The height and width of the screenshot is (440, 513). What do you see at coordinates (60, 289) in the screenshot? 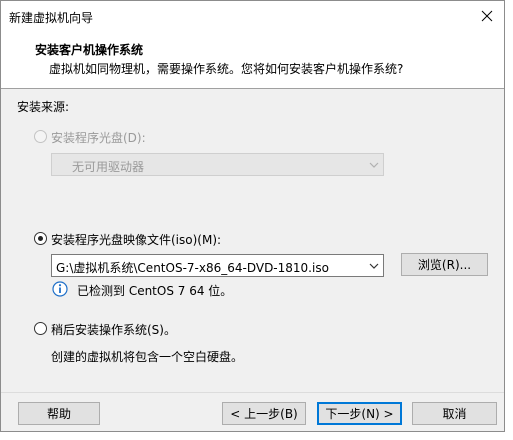
I see `info-icon` at bounding box center [60, 289].